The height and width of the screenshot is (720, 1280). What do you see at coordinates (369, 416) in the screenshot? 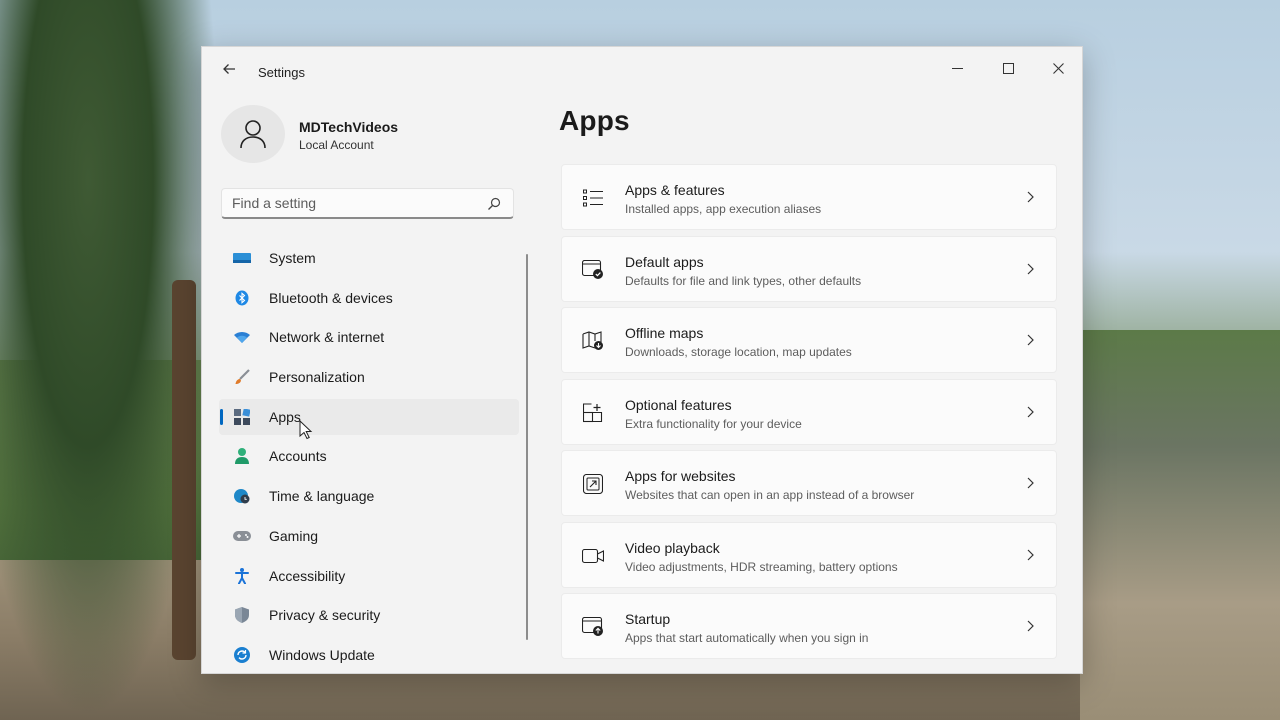
I see `sidebar-item-apps: Apps` at bounding box center [369, 416].